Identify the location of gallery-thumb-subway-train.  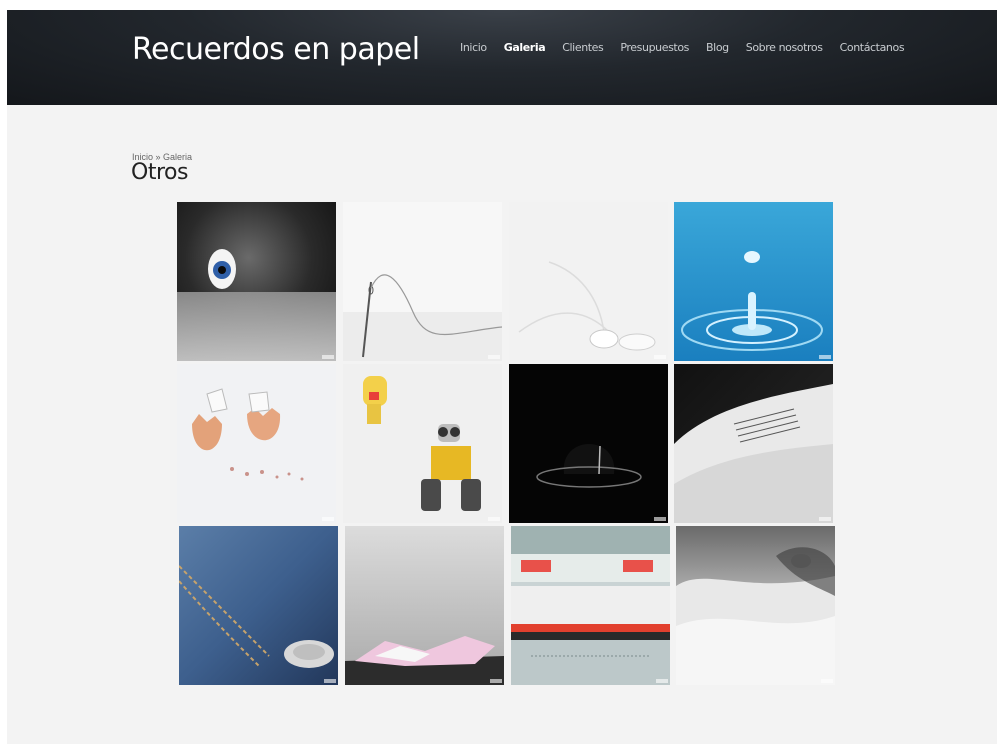
(590, 605).